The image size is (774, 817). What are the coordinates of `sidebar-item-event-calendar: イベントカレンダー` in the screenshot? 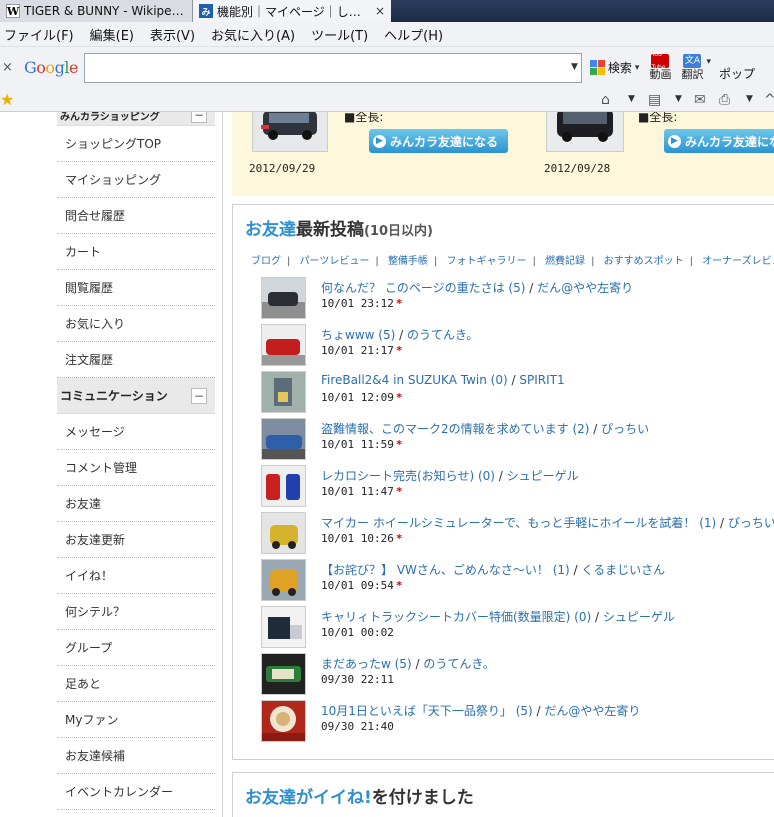 It's located at (136, 792).